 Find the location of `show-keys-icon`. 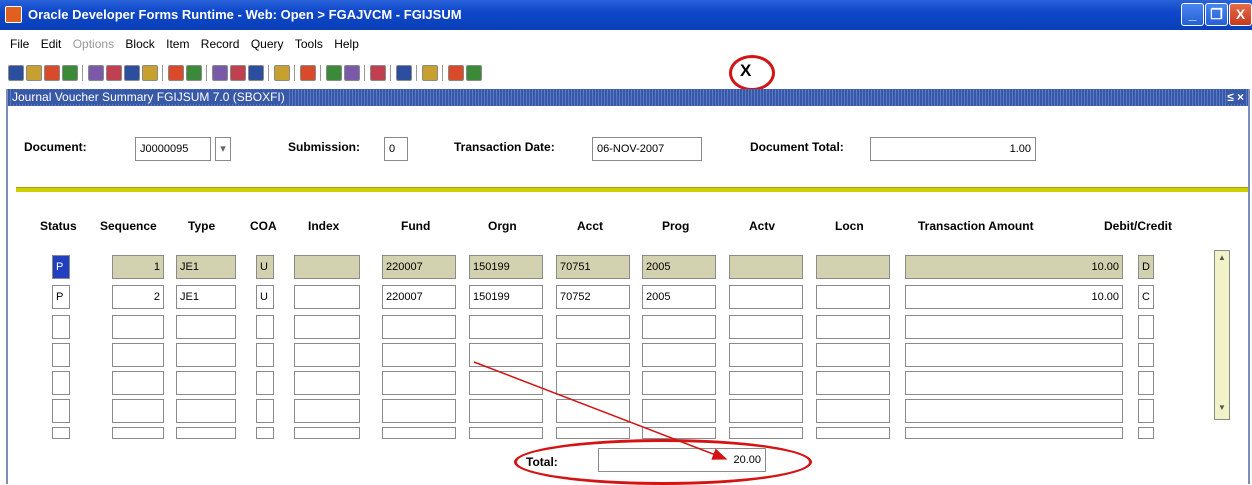

show-keys-icon is located at coordinates (430, 73).